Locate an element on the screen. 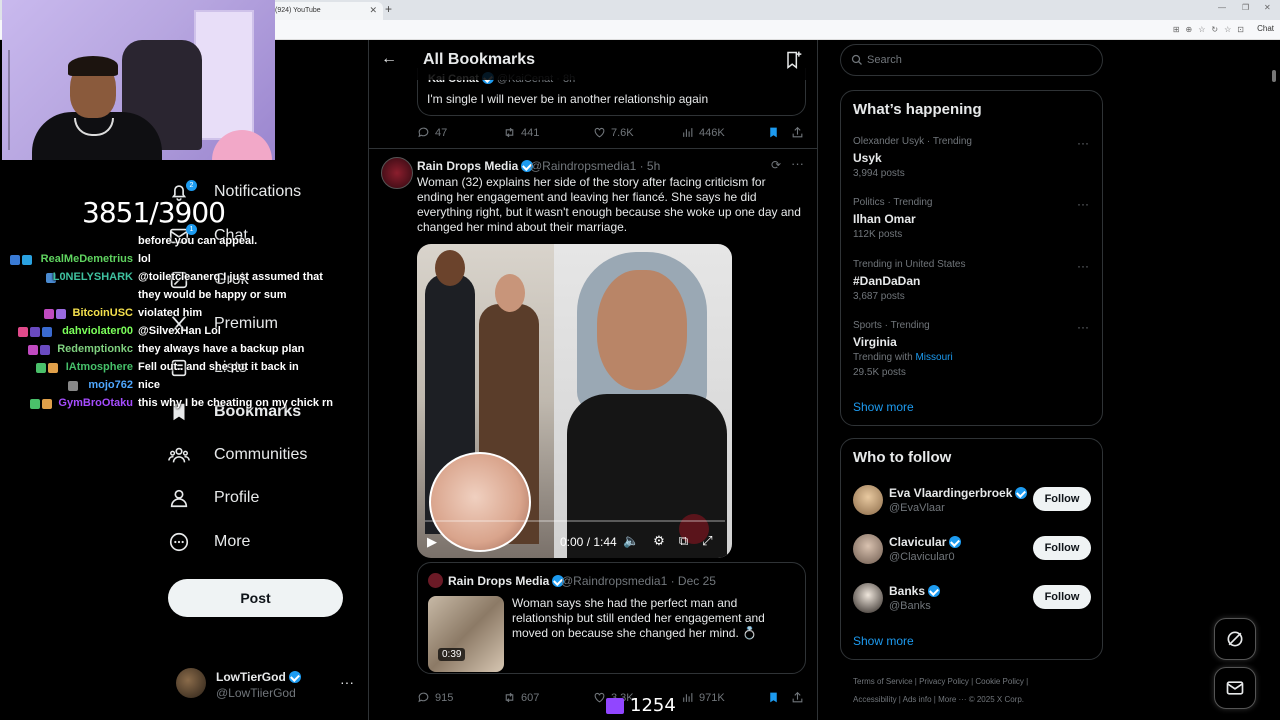 This screenshot has height=720, width=1280. grok-icon is located at coordinates (1235, 639).